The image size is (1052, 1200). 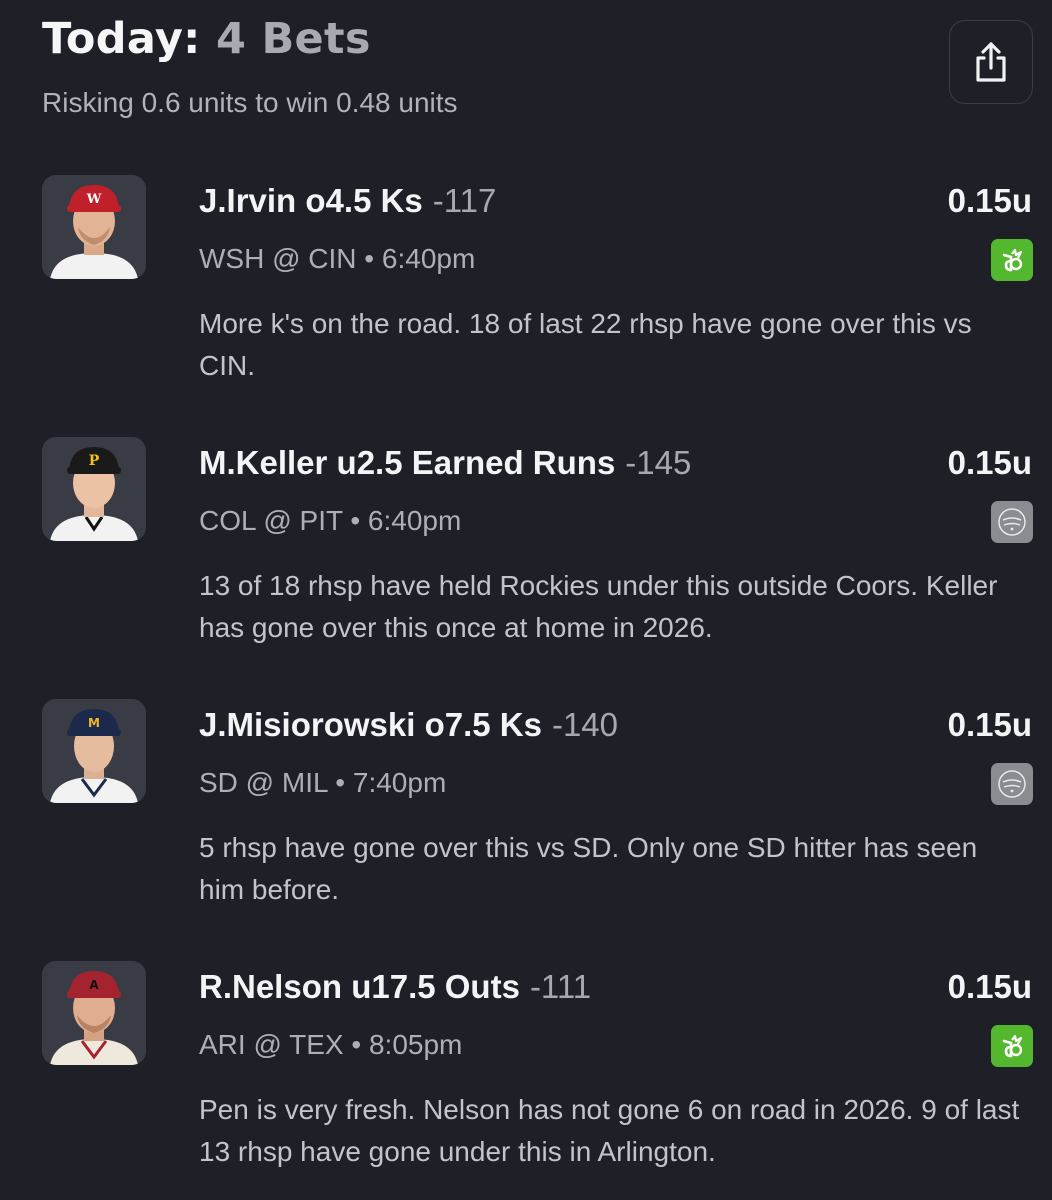 What do you see at coordinates (94, 227) in the screenshot?
I see `player-avatar: W` at bounding box center [94, 227].